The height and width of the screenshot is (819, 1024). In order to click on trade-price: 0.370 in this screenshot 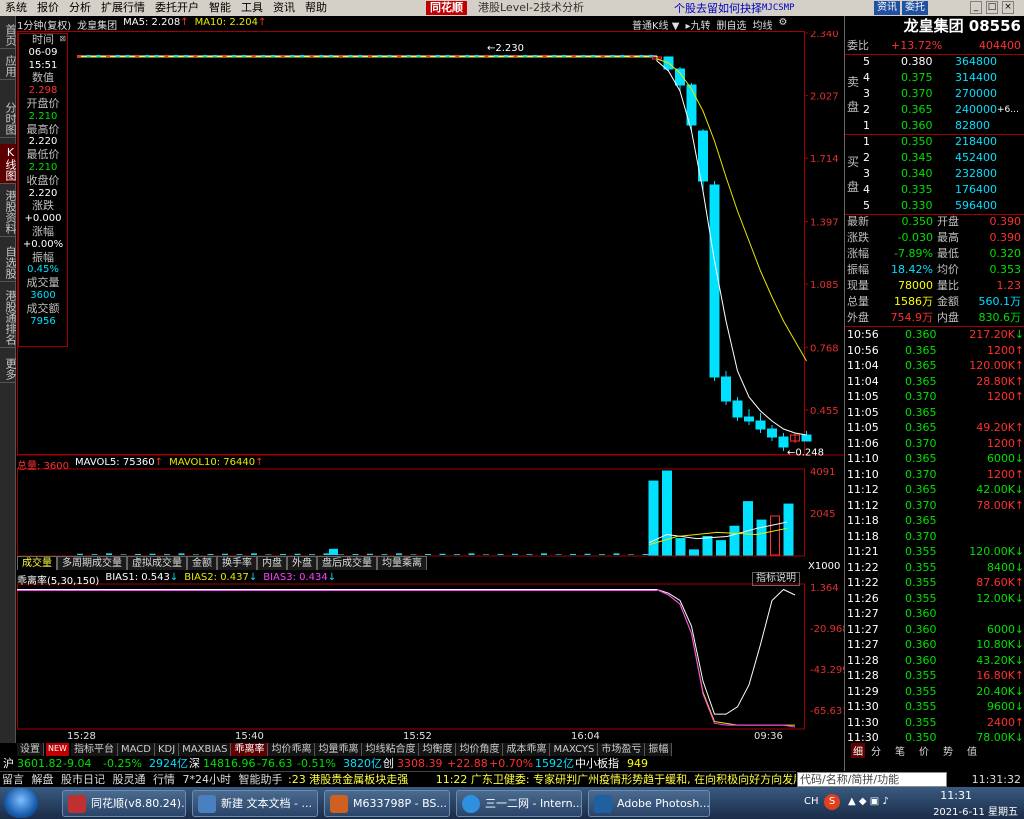, I will do `click(921, 536)`.